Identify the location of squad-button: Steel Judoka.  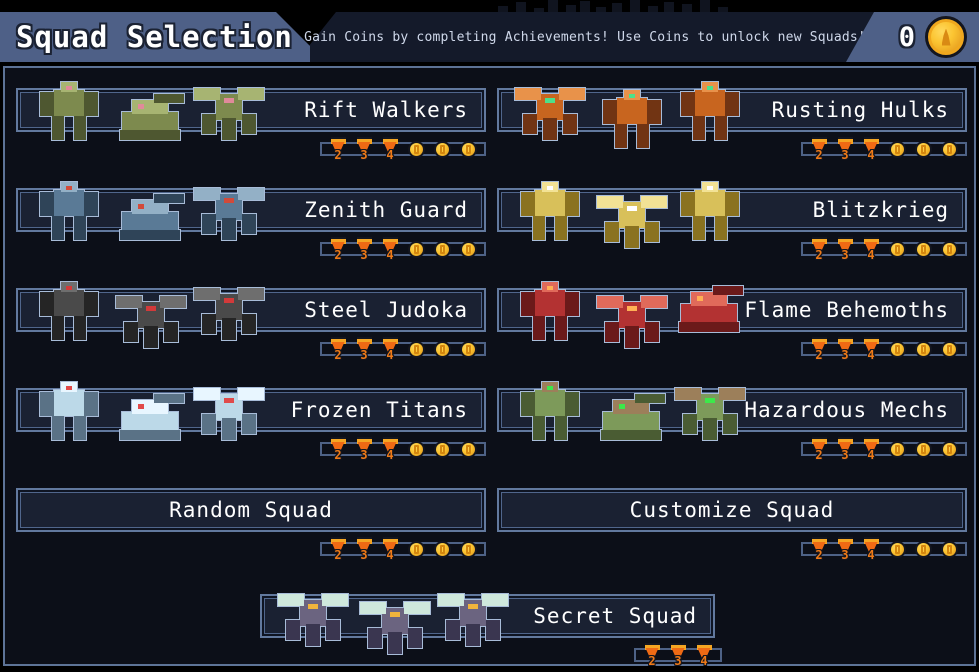
(251, 315).